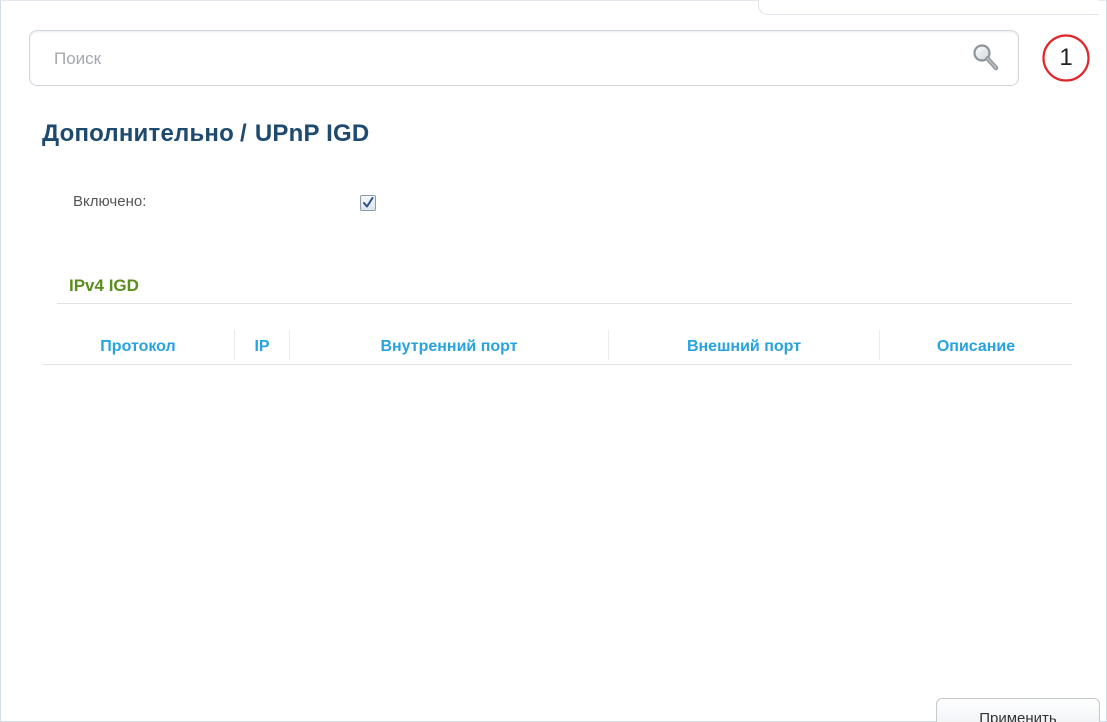 Image resolution: width=1107 pixels, height=722 pixels. Describe the element at coordinates (138, 345) in the screenshot. I see `column-header-protocol: Протокол` at that location.